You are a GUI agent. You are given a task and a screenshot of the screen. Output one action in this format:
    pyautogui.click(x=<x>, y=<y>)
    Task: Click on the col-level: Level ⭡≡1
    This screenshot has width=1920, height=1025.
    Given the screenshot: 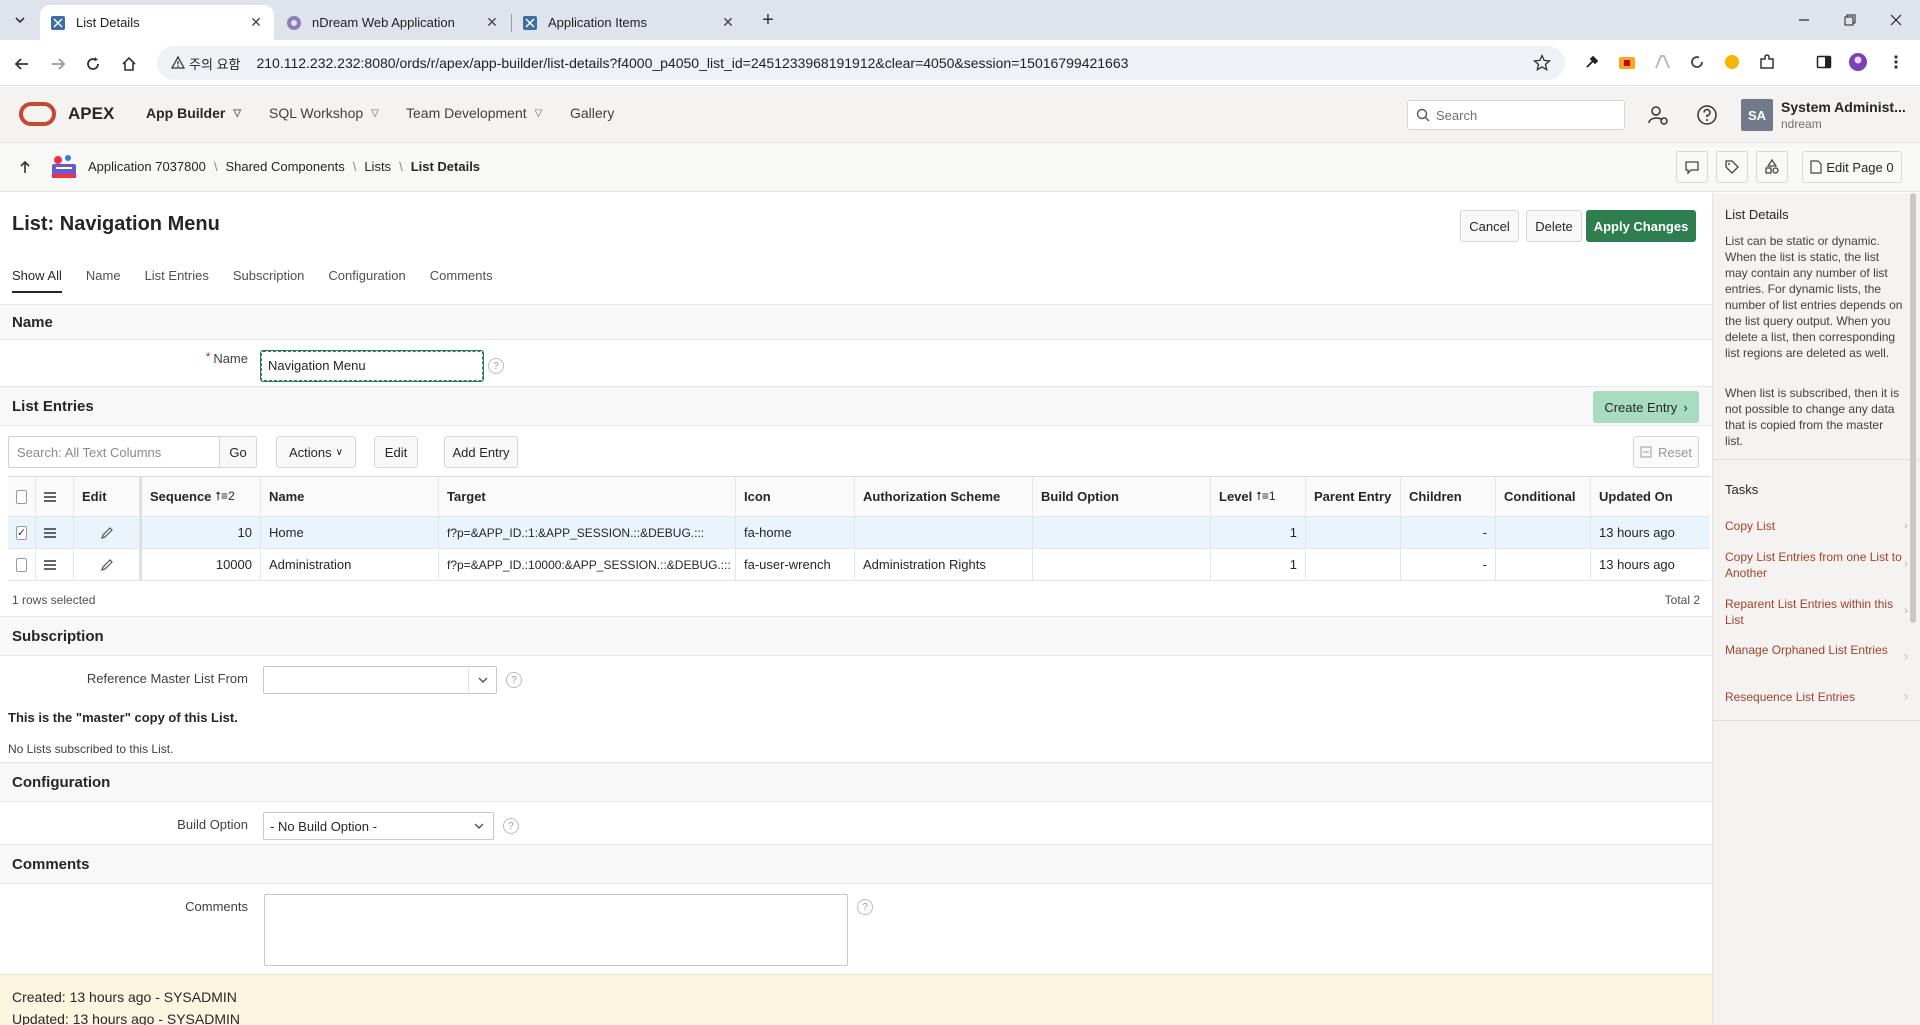 What is the action you would take?
    pyautogui.click(x=1258, y=496)
    